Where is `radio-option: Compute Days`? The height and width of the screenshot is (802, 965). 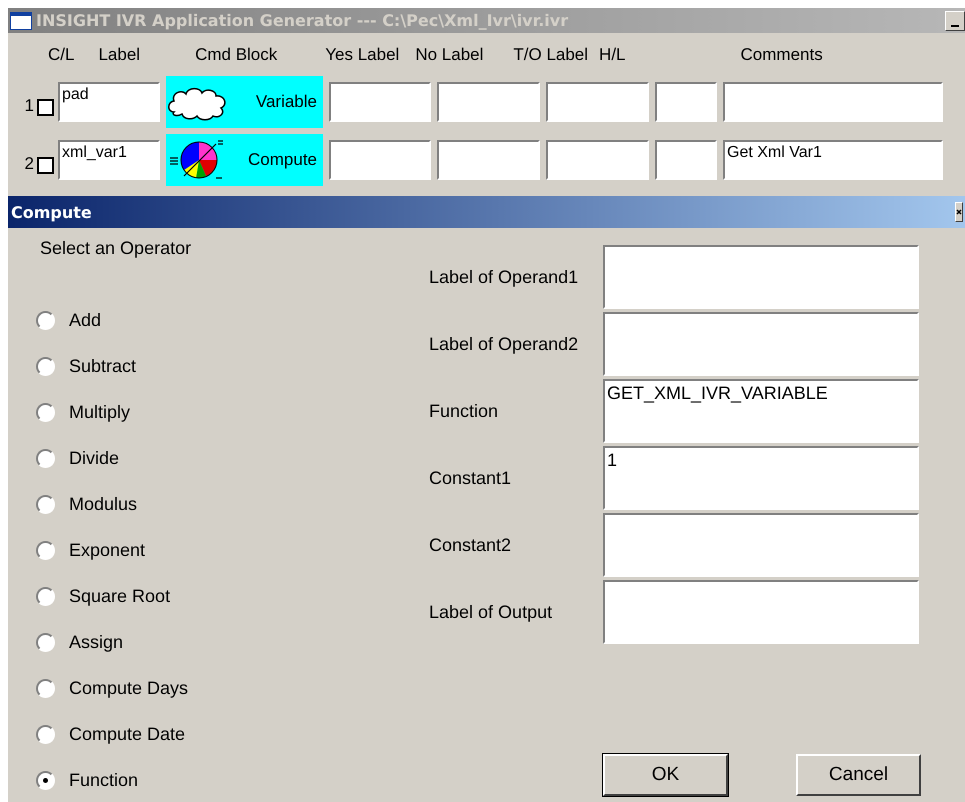
radio-option: Compute Days is located at coordinates (218, 688).